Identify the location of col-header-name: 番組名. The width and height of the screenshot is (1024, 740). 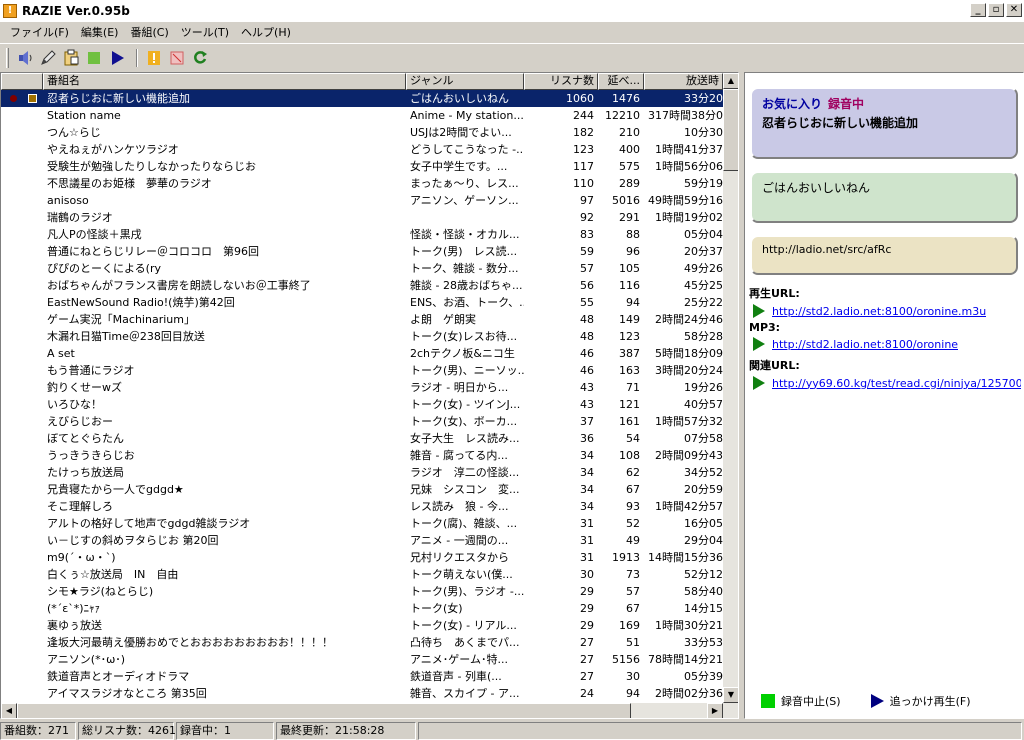
(224, 81).